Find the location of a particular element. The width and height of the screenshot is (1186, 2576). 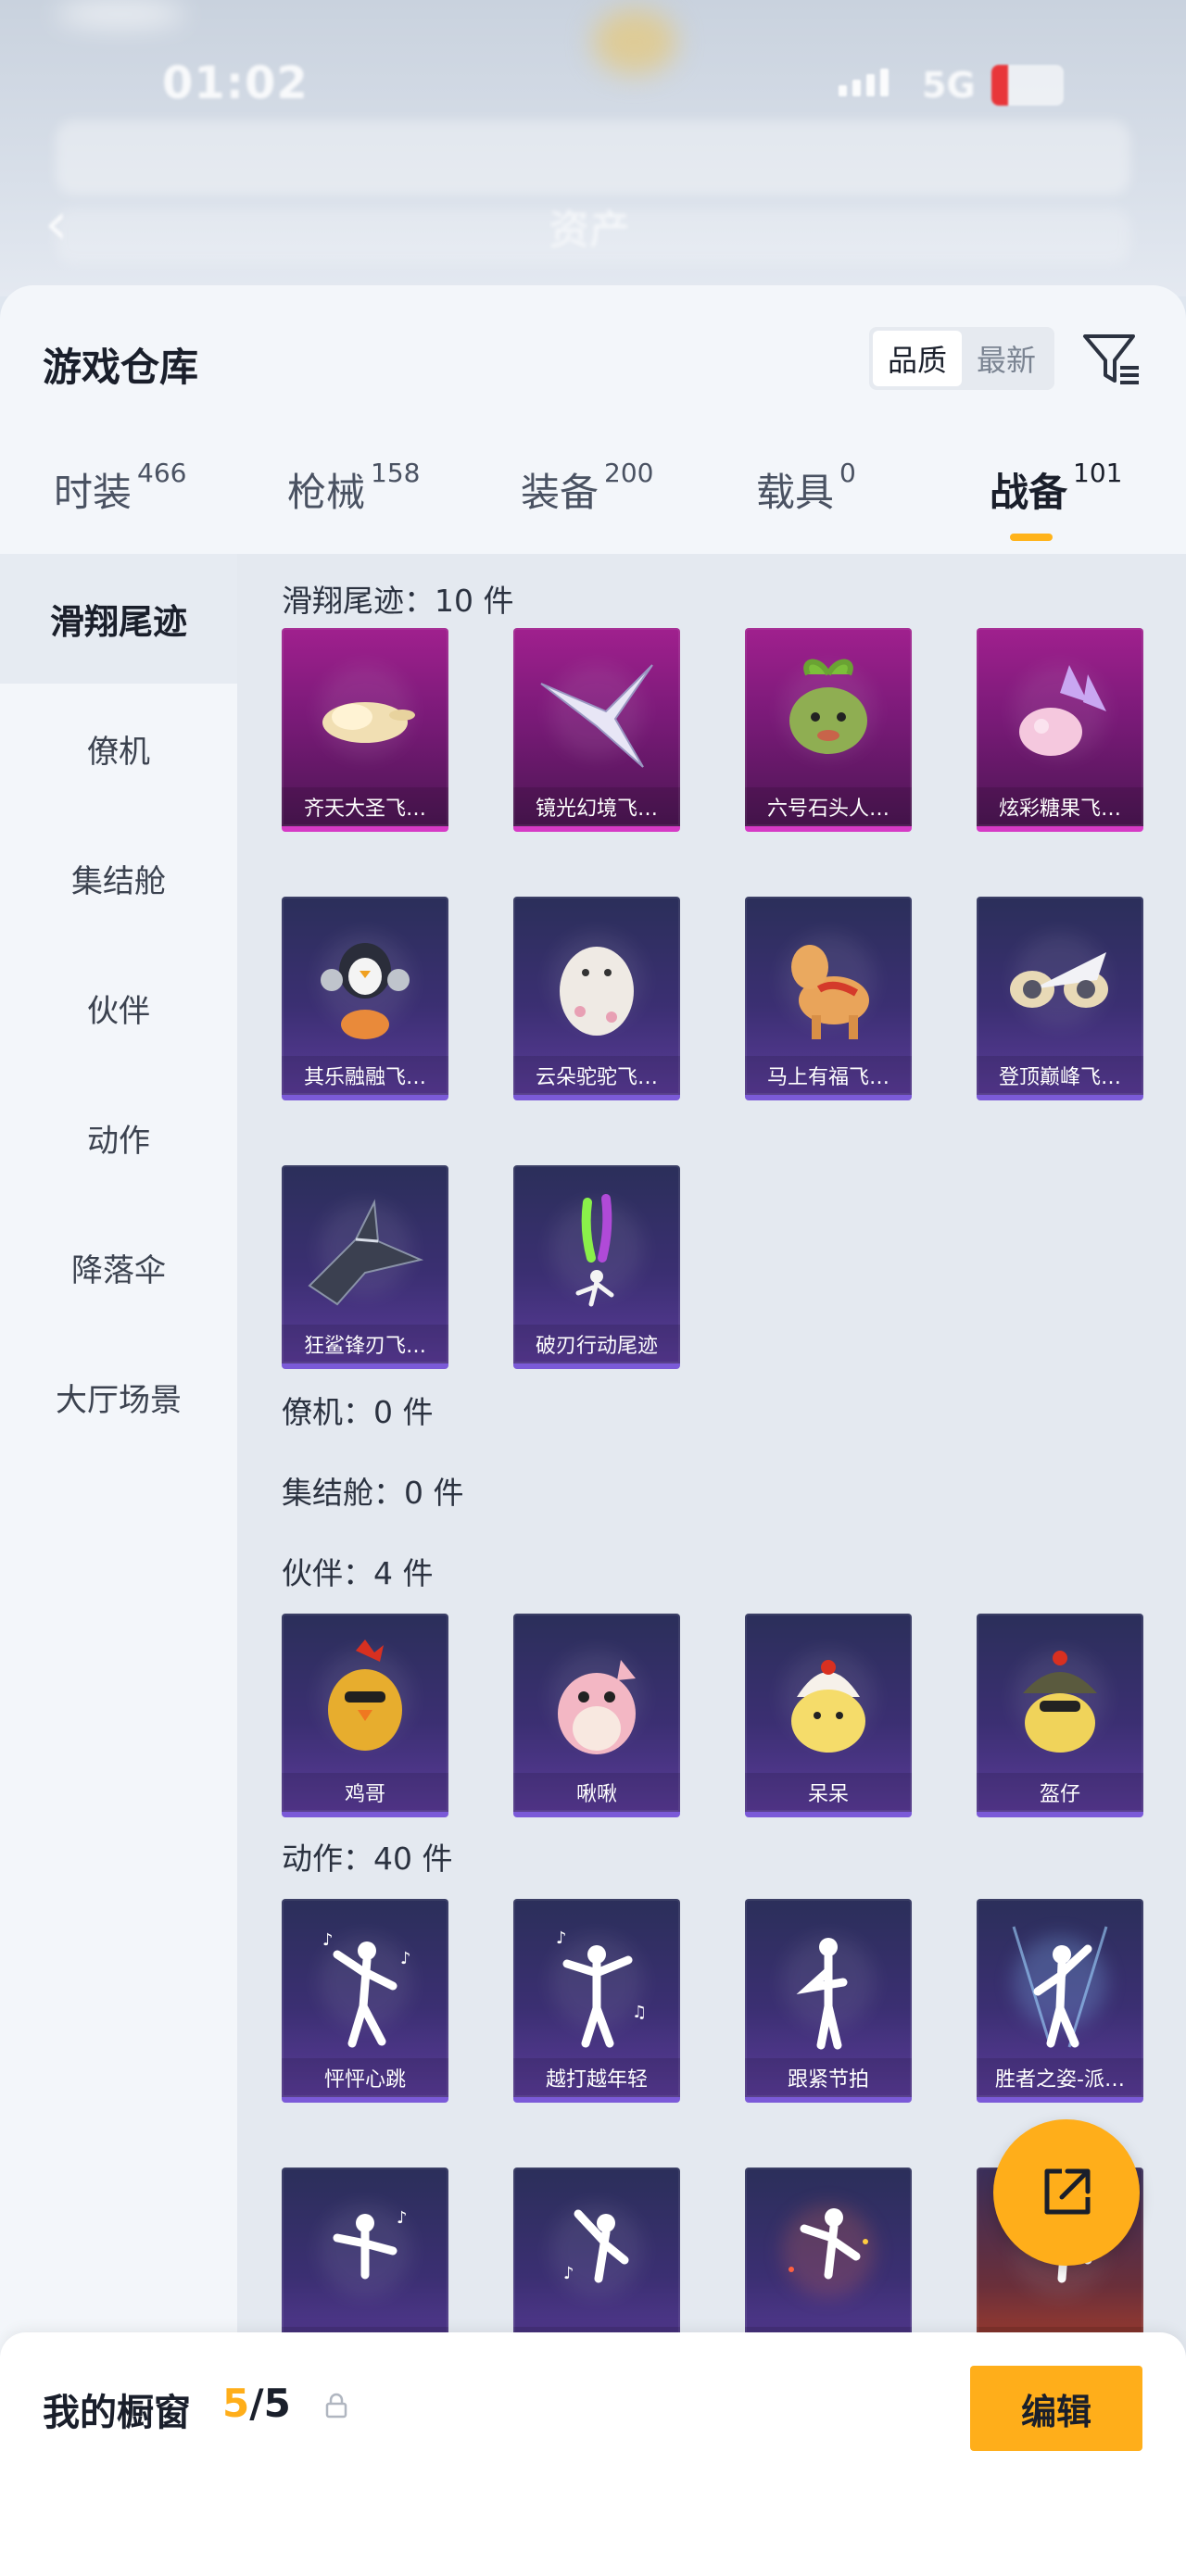

category-tabs: 时装 466 枪械 158 装备 200 载具 0 战备 101 is located at coordinates (593, 506).